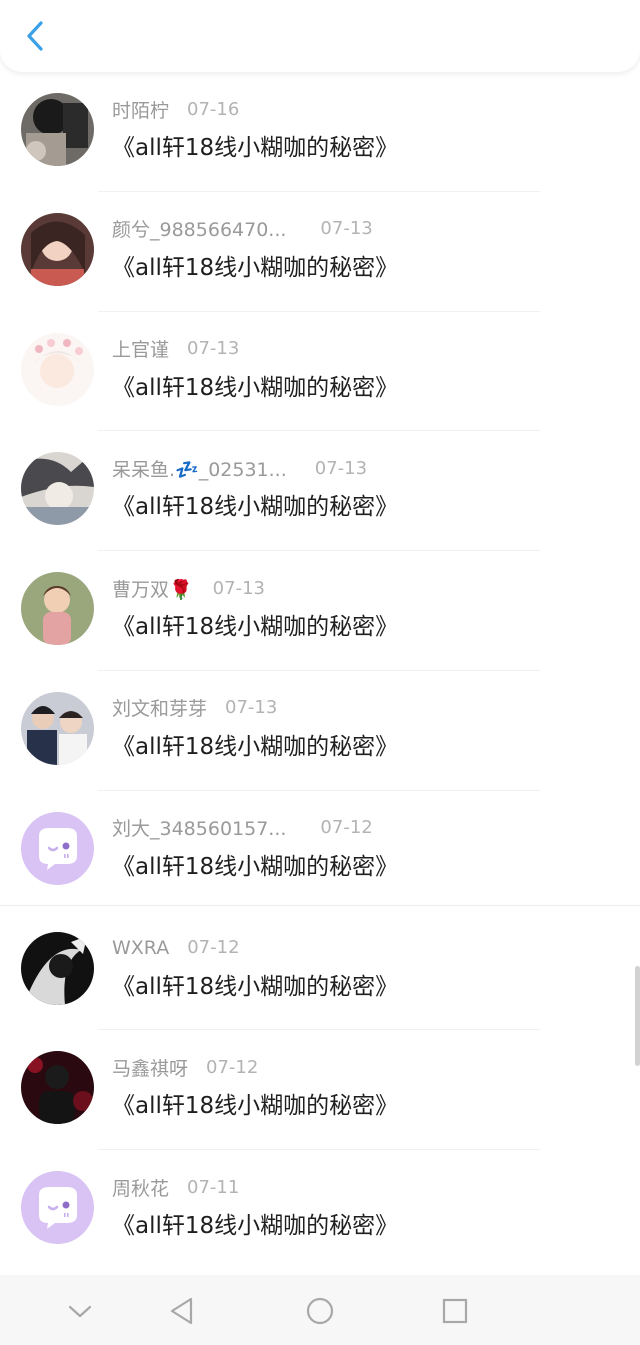 This screenshot has height=1345, width=640. I want to click on recents-square-icon, so click(455, 1311).